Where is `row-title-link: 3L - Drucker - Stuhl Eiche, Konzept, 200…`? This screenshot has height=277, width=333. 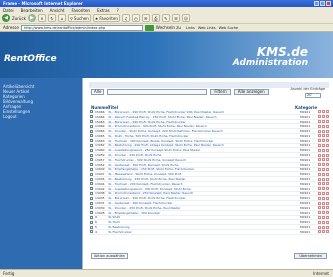 row-title-link: 3L - Drucker - Stuhl Eiche, Konzept, 200… is located at coordinates (202, 131).